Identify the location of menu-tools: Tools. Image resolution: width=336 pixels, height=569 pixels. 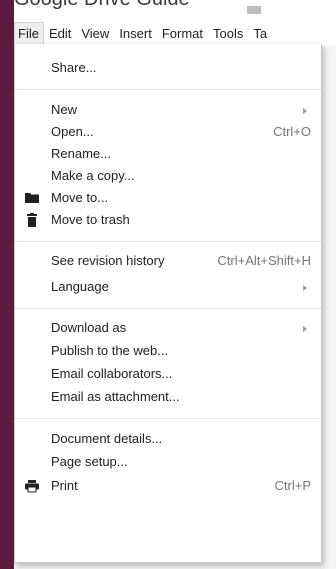
(228, 34).